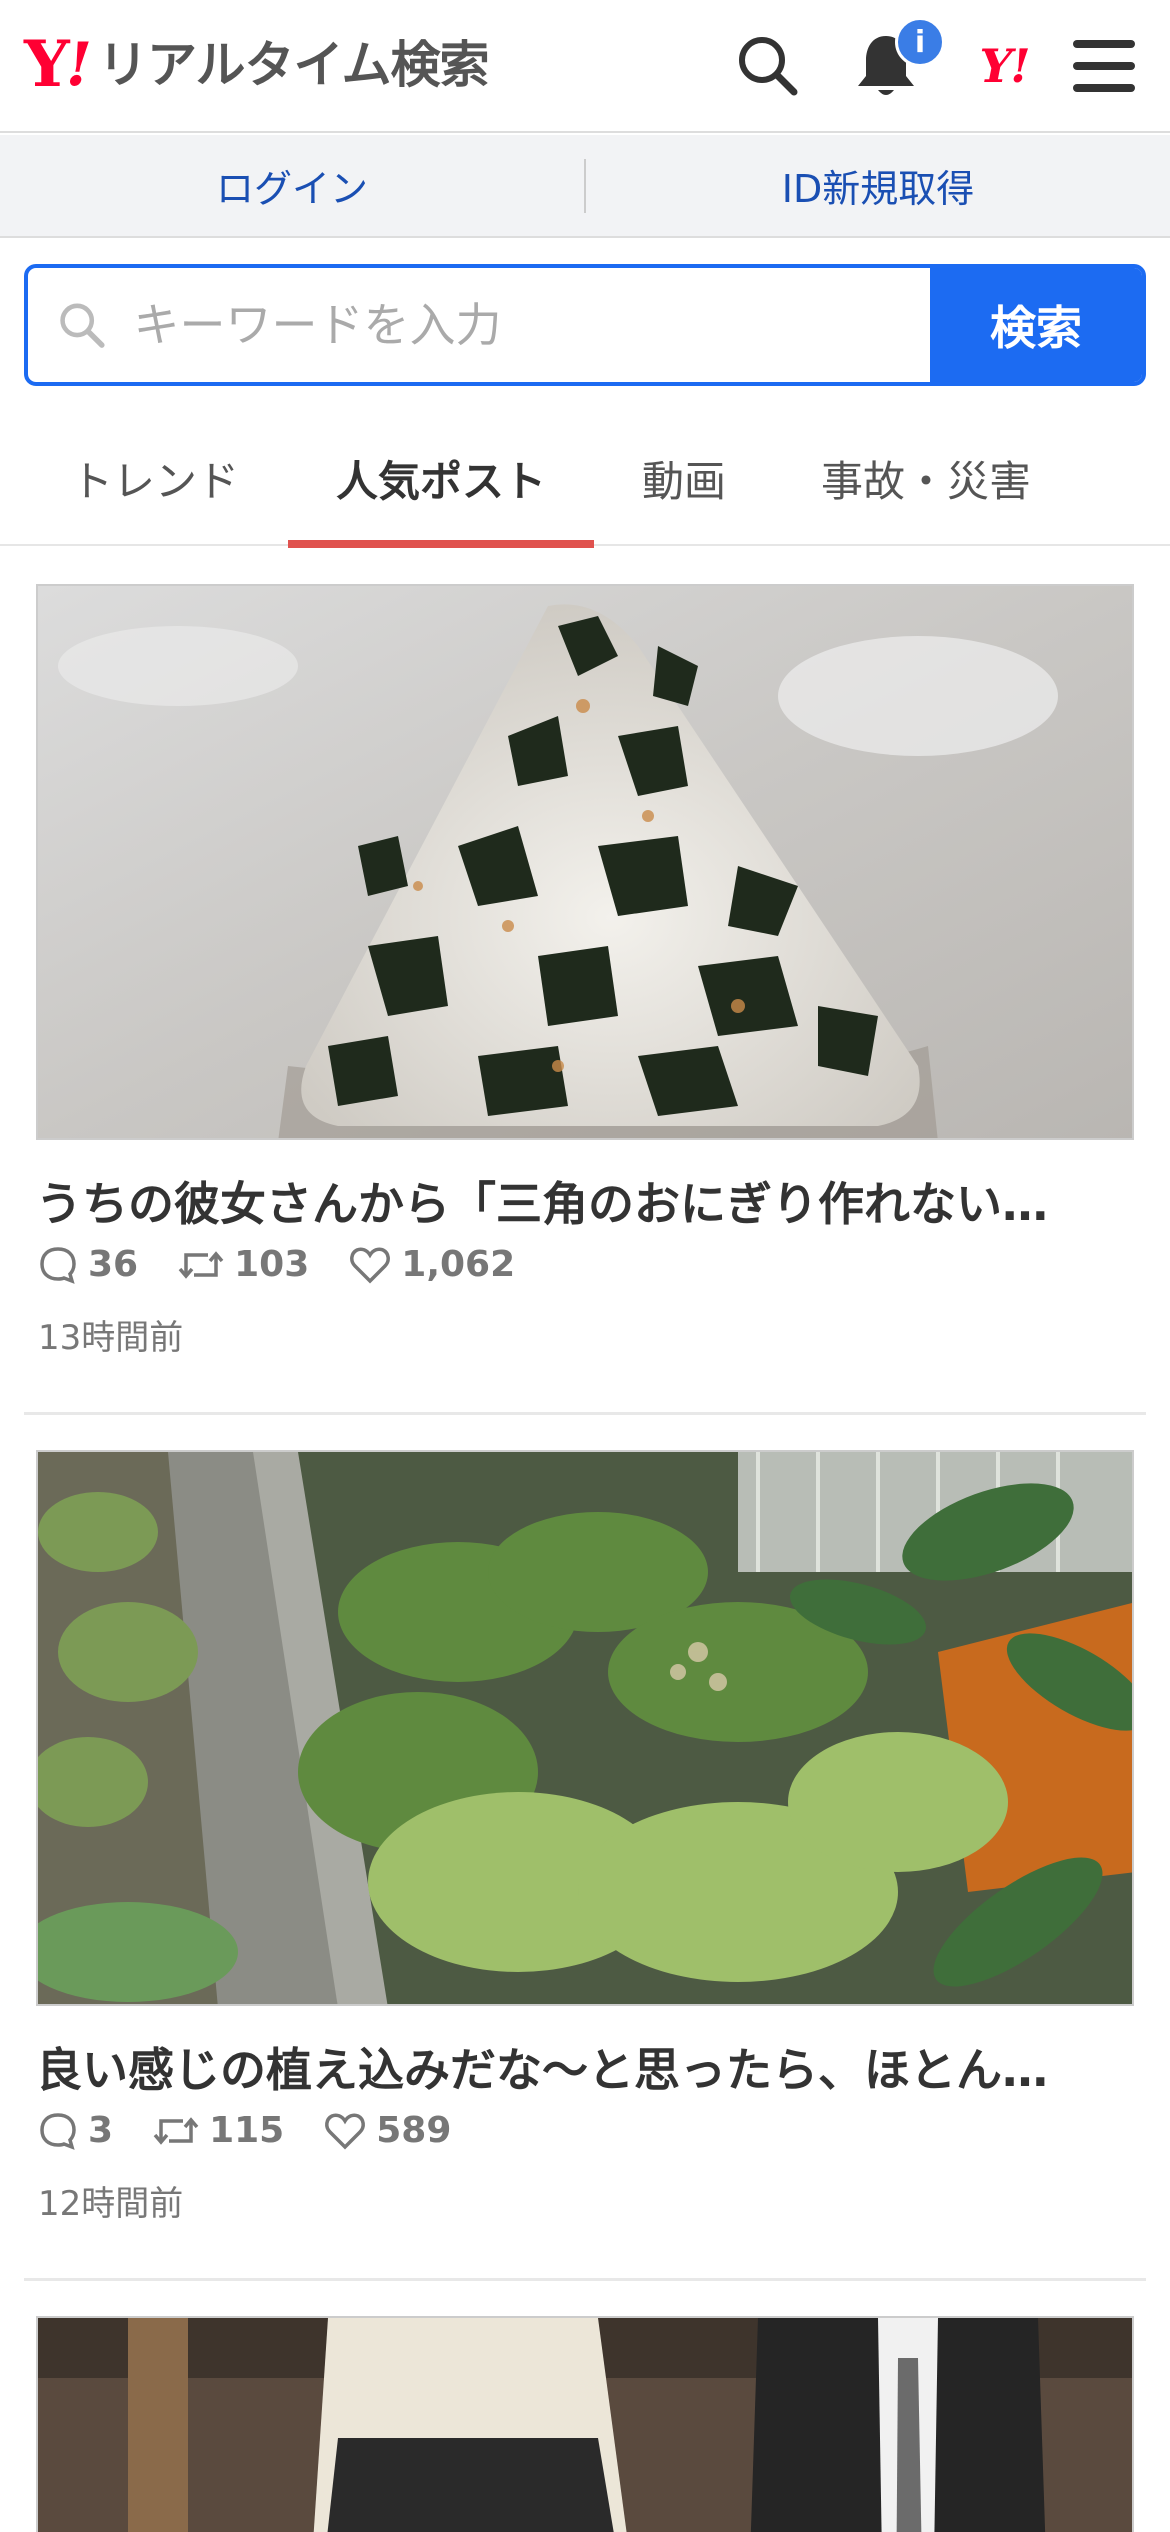 This screenshot has width=1170, height=2532. What do you see at coordinates (585, 186) in the screenshot?
I see `account-bar: ログイン ID新規取得` at bounding box center [585, 186].